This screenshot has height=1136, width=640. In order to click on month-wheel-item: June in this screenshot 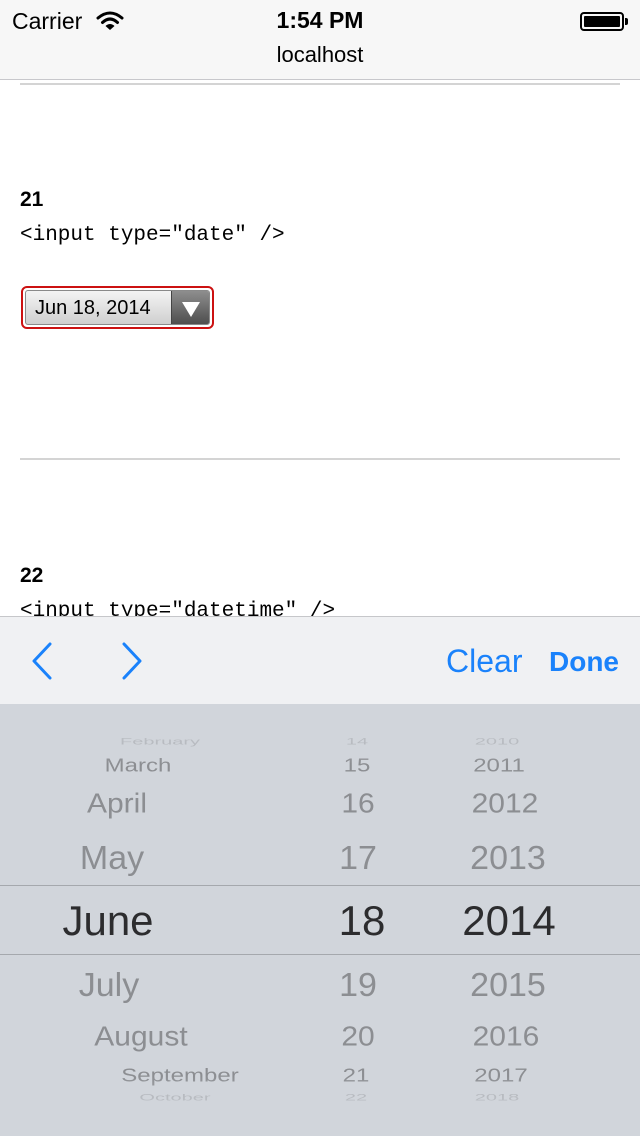, I will do `click(107, 921)`.